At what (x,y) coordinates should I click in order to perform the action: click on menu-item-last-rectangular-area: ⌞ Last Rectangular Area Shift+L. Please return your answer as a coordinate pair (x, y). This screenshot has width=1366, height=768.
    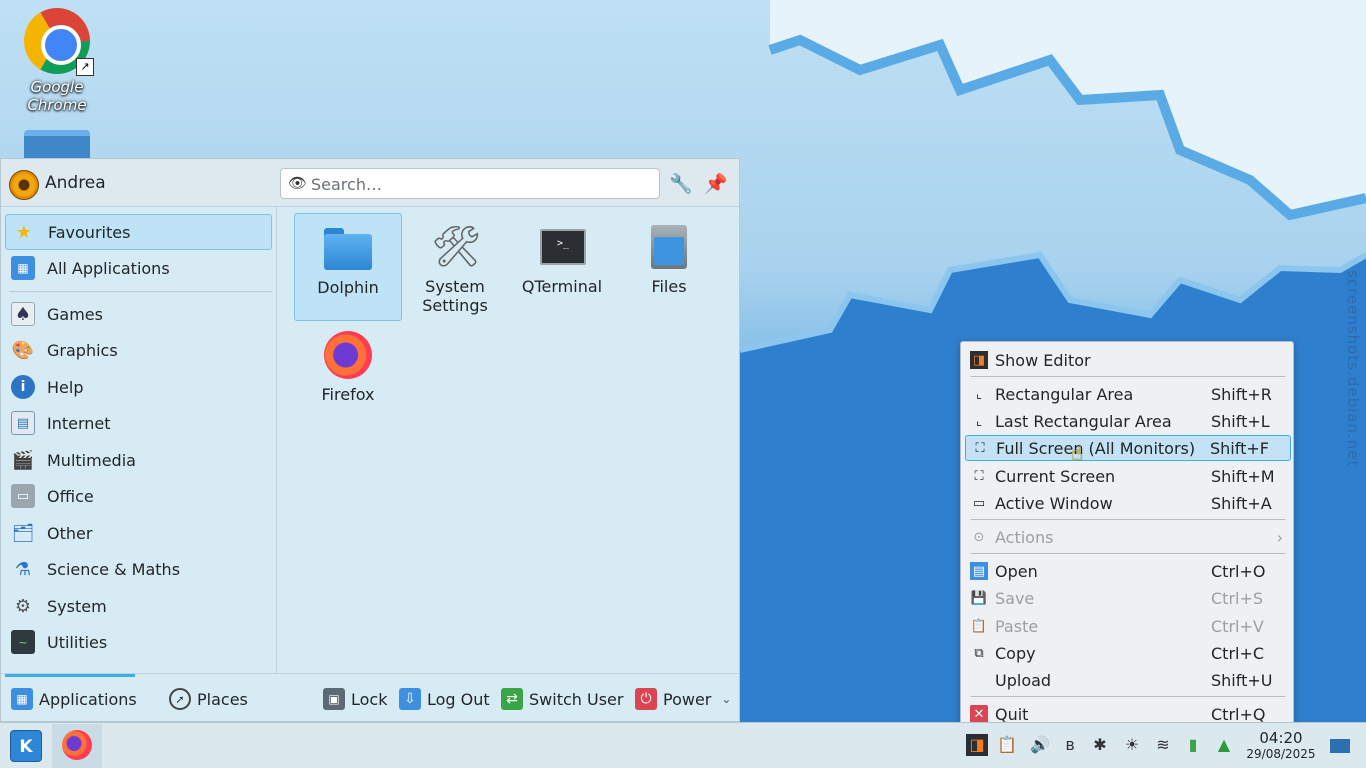
    Looking at the image, I should click on (1128, 421).